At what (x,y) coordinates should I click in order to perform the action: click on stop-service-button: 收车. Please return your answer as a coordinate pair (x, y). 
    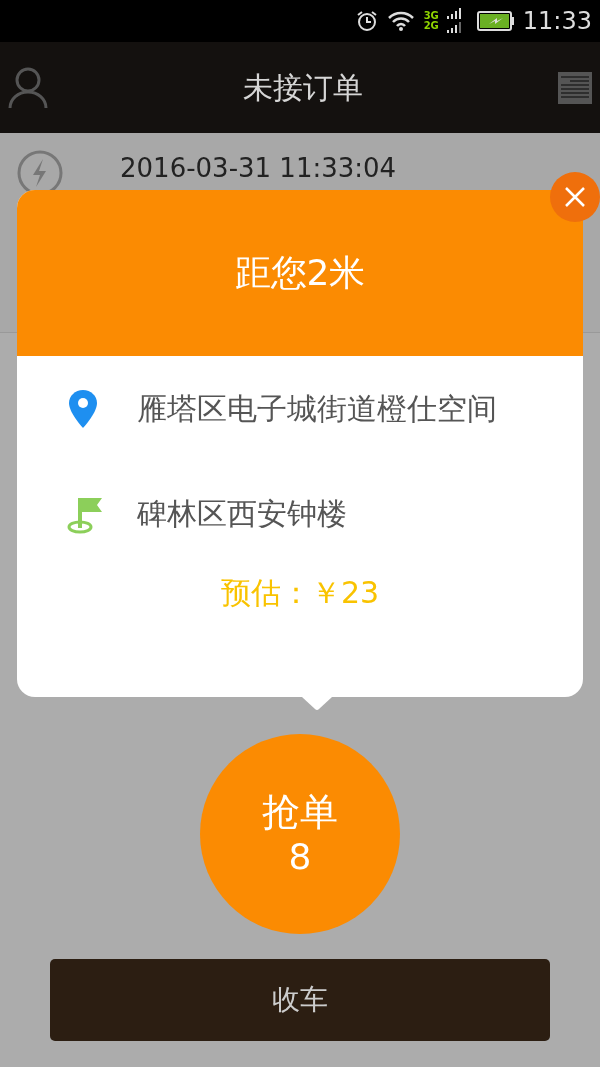
    Looking at the image, I should click on (300, 1000).